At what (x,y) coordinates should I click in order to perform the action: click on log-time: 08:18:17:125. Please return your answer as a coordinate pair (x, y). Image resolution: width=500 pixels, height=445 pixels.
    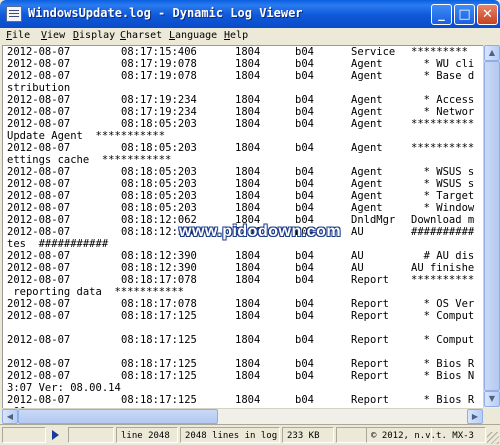
    Looking at the image, I should click on (159, 400).